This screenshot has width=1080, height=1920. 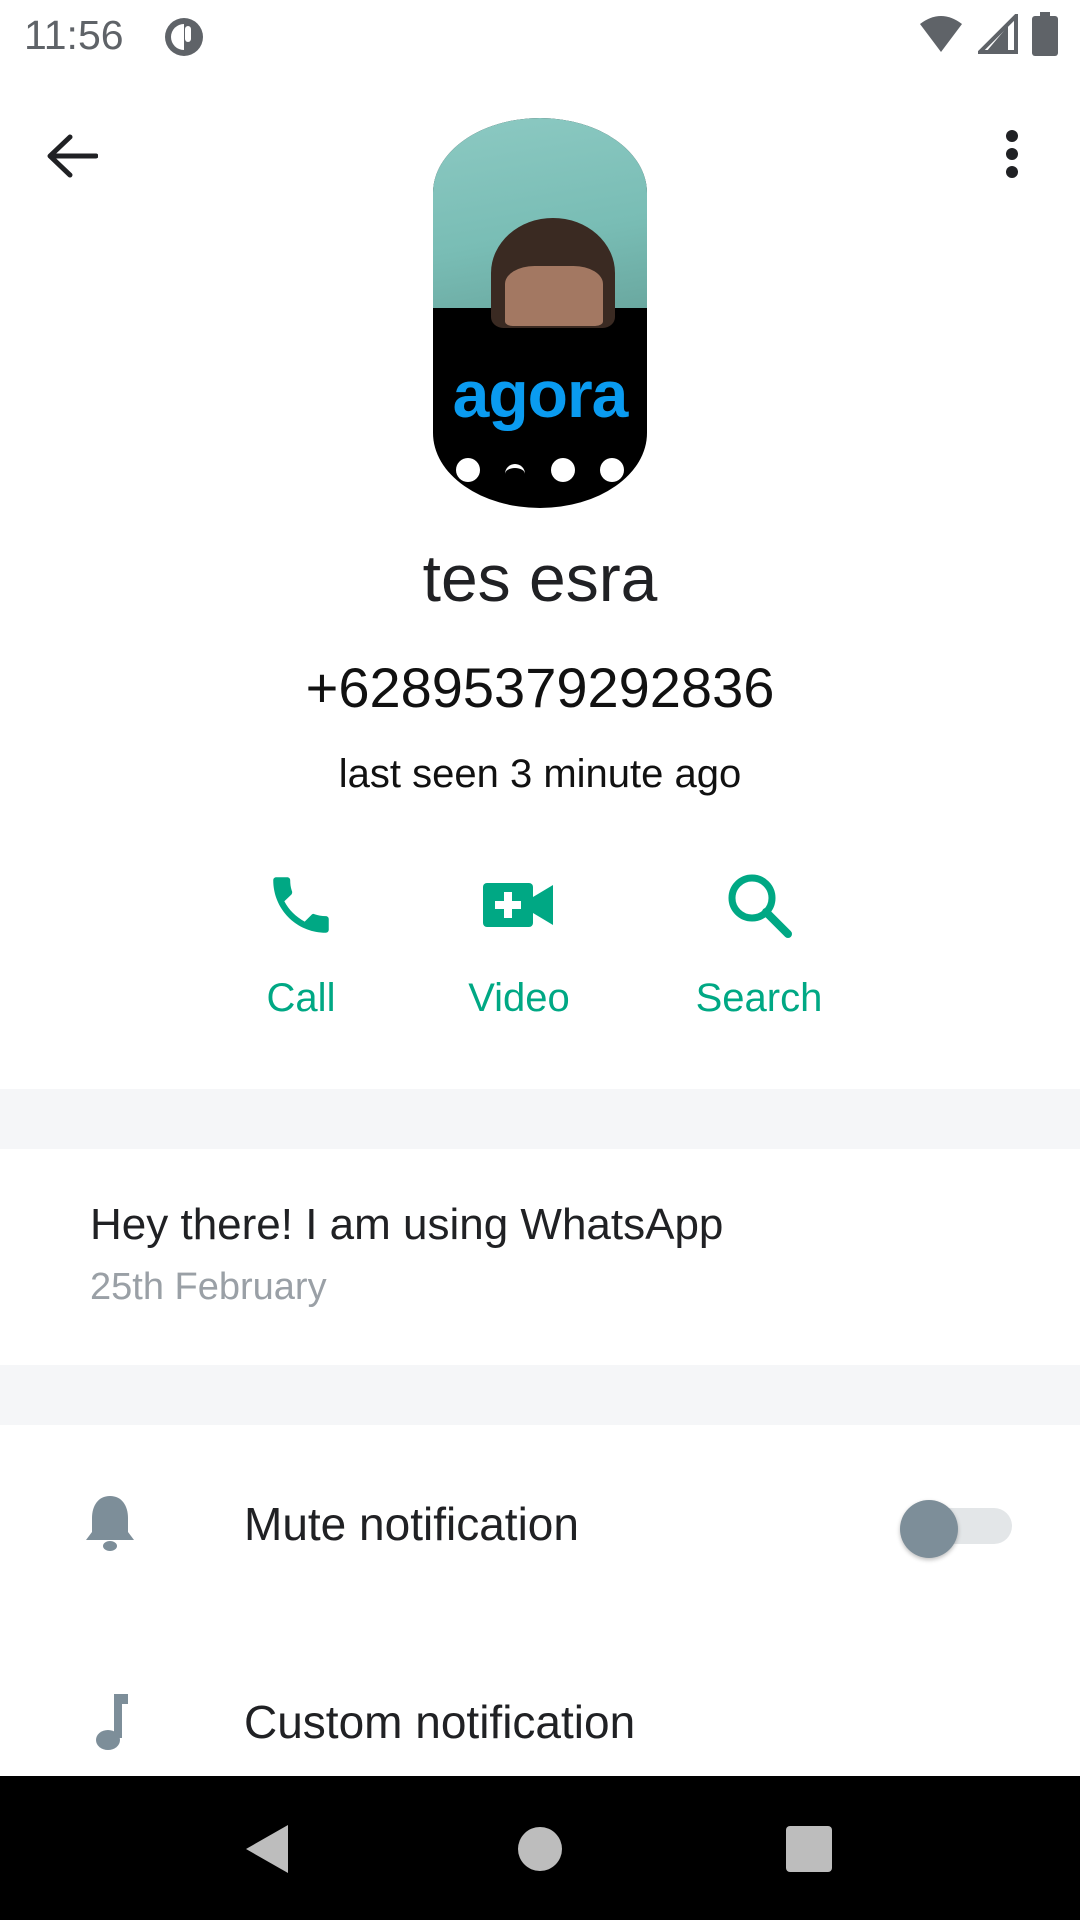 What do you see at coordinates (554, 296) in the screenshot?
I see `avatar-person-face` at bounding box center [554, 296].